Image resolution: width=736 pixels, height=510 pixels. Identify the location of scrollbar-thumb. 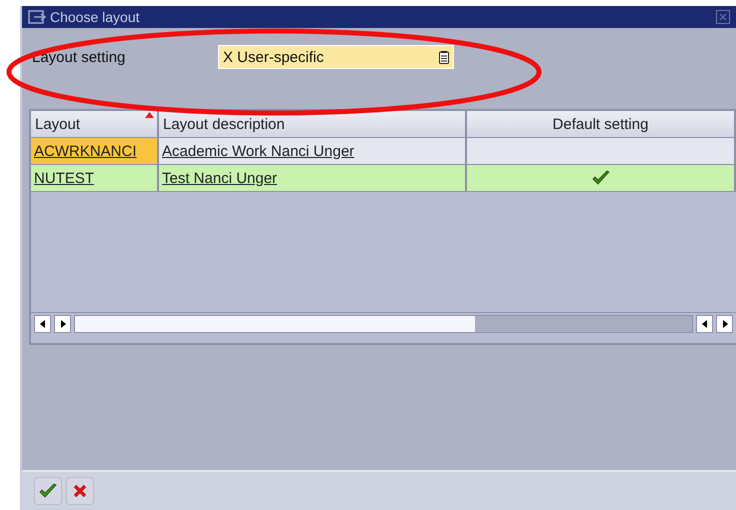
(275, 324).